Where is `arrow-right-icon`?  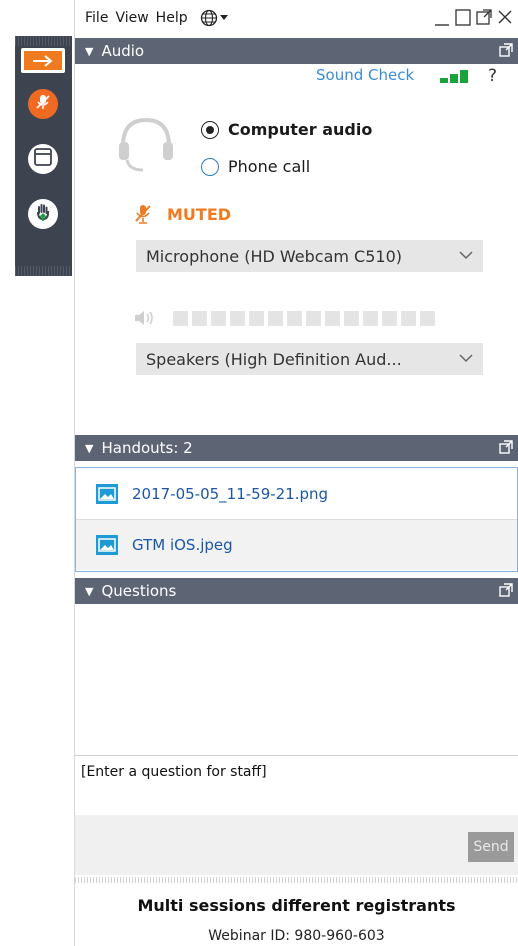
arrow-right-icon is located at coordinates (43, 60).